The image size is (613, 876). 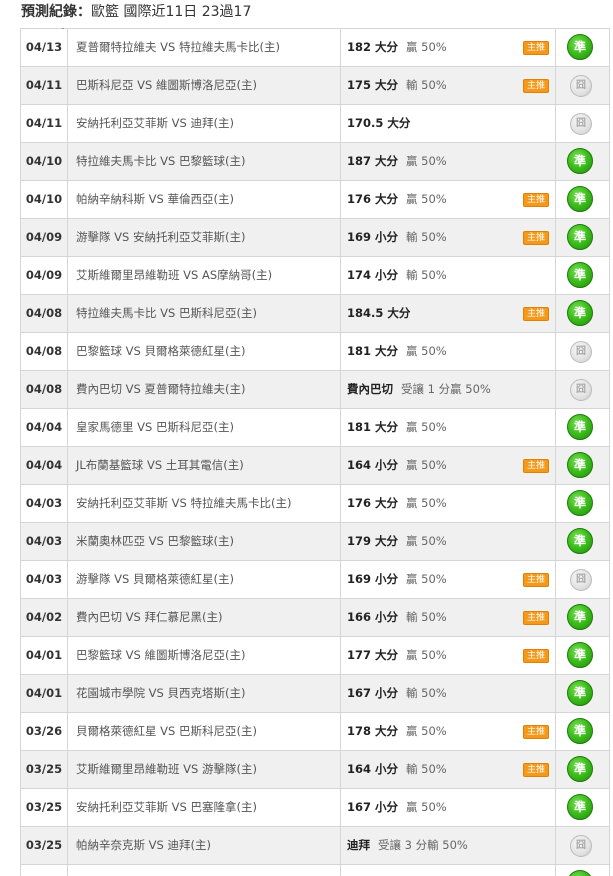 I want to click on row-match-link: 特拉維夫馬卡比 VS 巴黎籃球(主), so click(x=204, y=161).